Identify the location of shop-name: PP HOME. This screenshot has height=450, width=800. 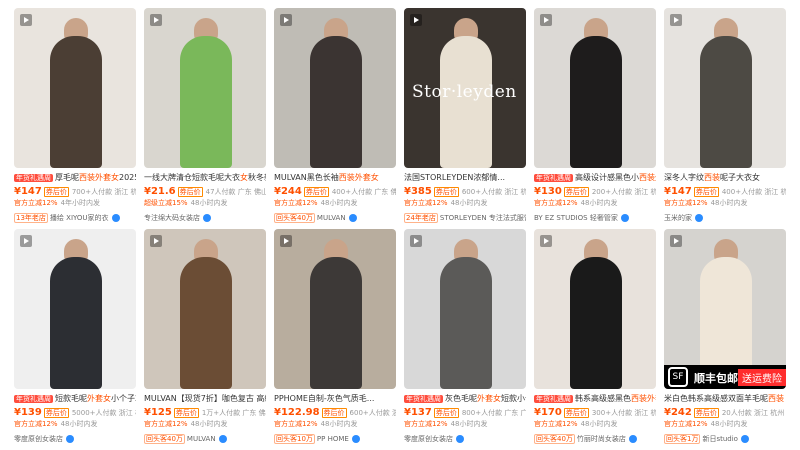
(333, 439).